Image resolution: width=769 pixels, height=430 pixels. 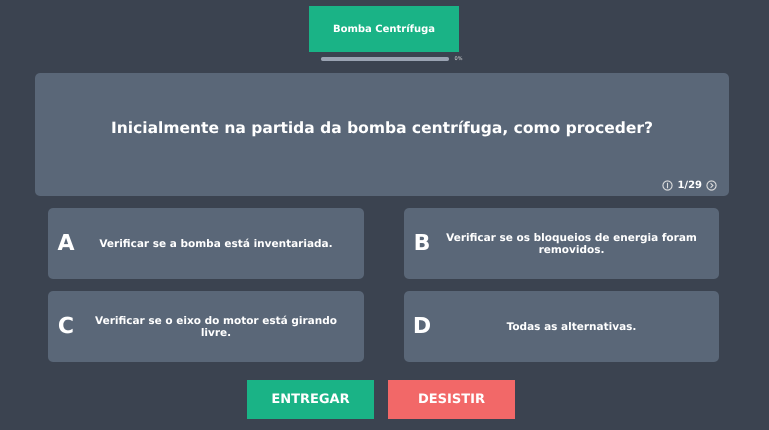 What do you see at coordinates (668, 185) in the screenshot?
I see `info-icon` at bounding box center [668, 185].